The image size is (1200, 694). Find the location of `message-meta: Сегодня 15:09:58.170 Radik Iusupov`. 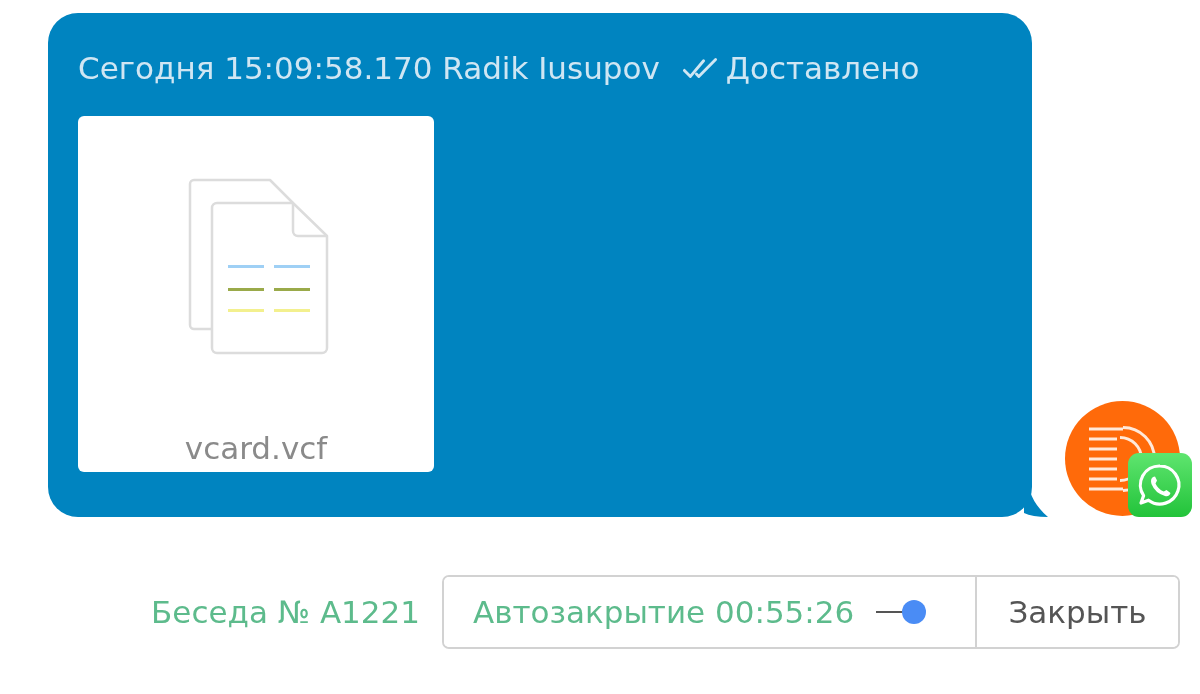

message-meta: Сегодня 15:09:58.170 Radik Iusupov is located at coordinates (369, 68).